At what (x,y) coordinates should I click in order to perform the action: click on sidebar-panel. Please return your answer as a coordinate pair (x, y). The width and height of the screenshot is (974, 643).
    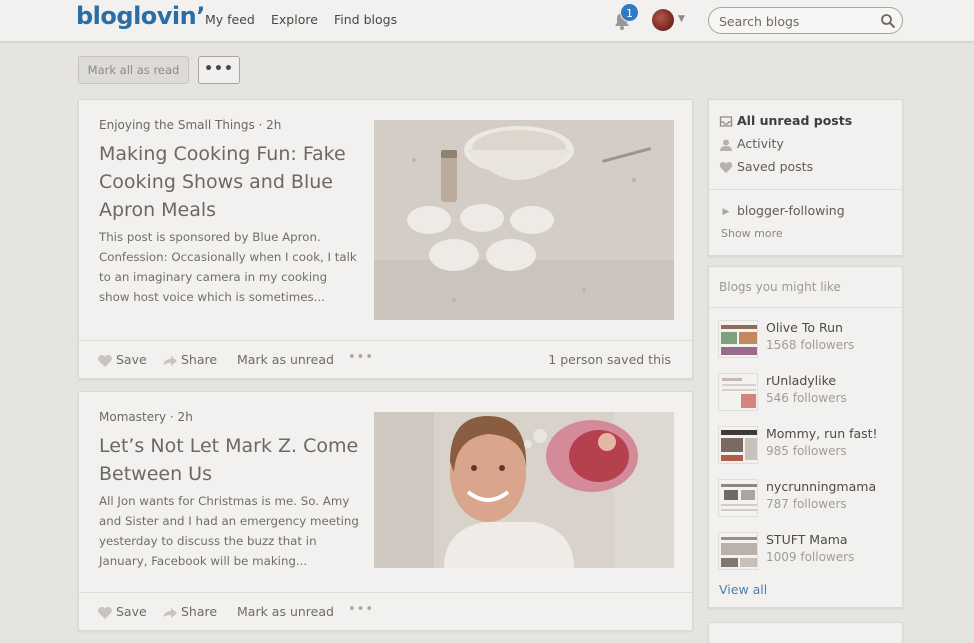
    Looking at the image, I should click on (805, 632).